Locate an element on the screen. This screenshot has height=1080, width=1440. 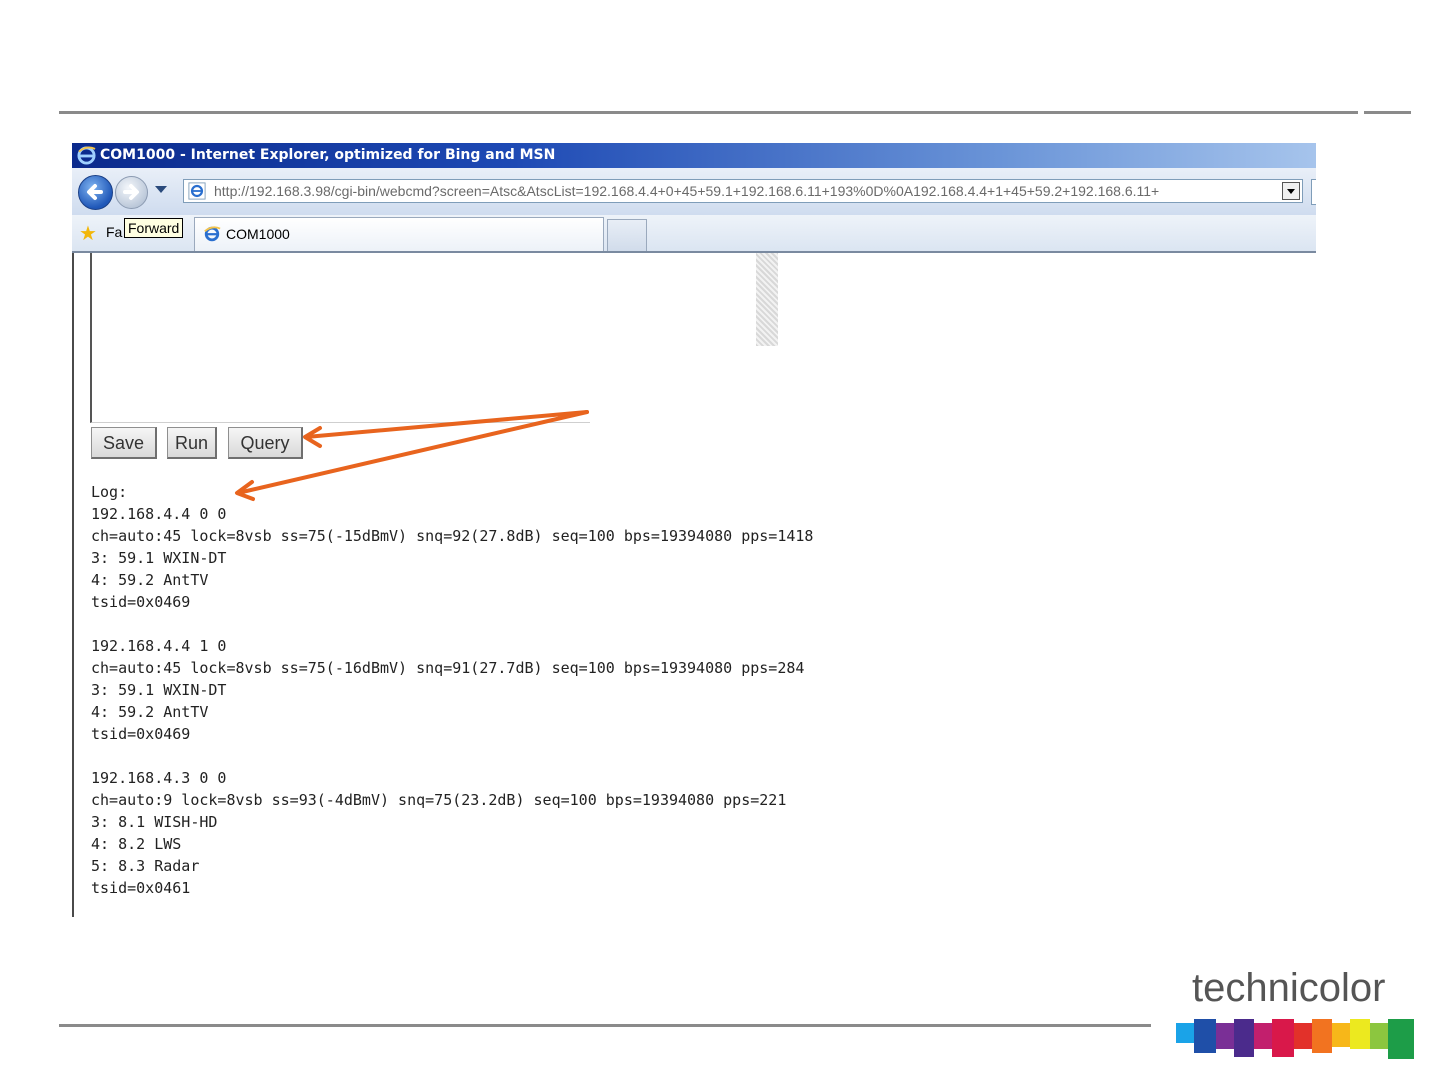
back-arrow-icon is located at coordinates (95, 192).